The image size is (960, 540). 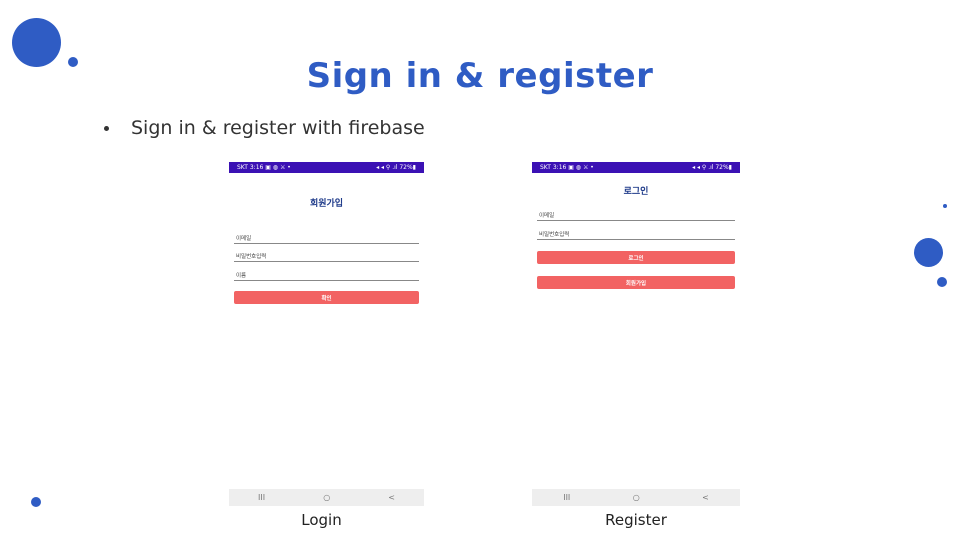 I want to click on signup-button: 회원가입, so click(x=636, y=282).